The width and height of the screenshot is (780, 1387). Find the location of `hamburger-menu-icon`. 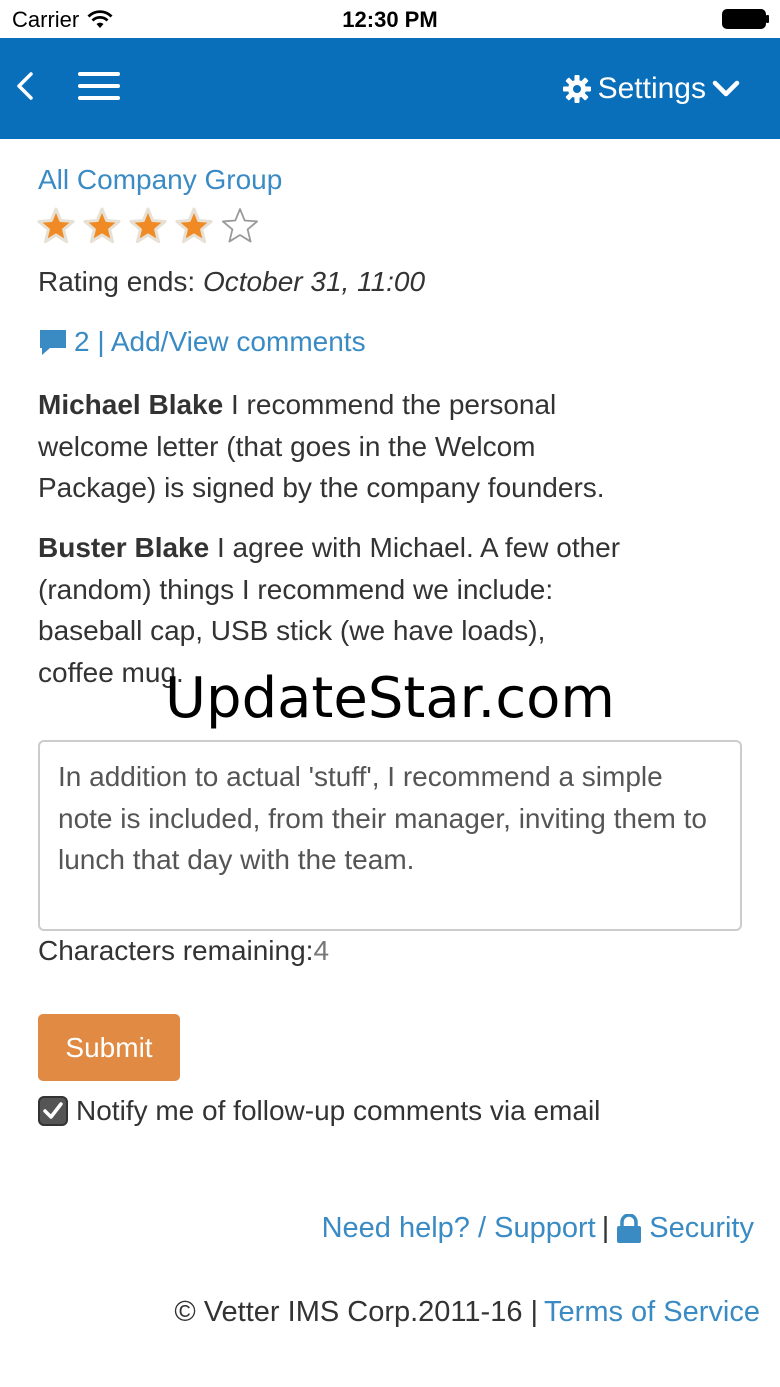

hamburger-menu-icon is located at coordinates (99, 86).